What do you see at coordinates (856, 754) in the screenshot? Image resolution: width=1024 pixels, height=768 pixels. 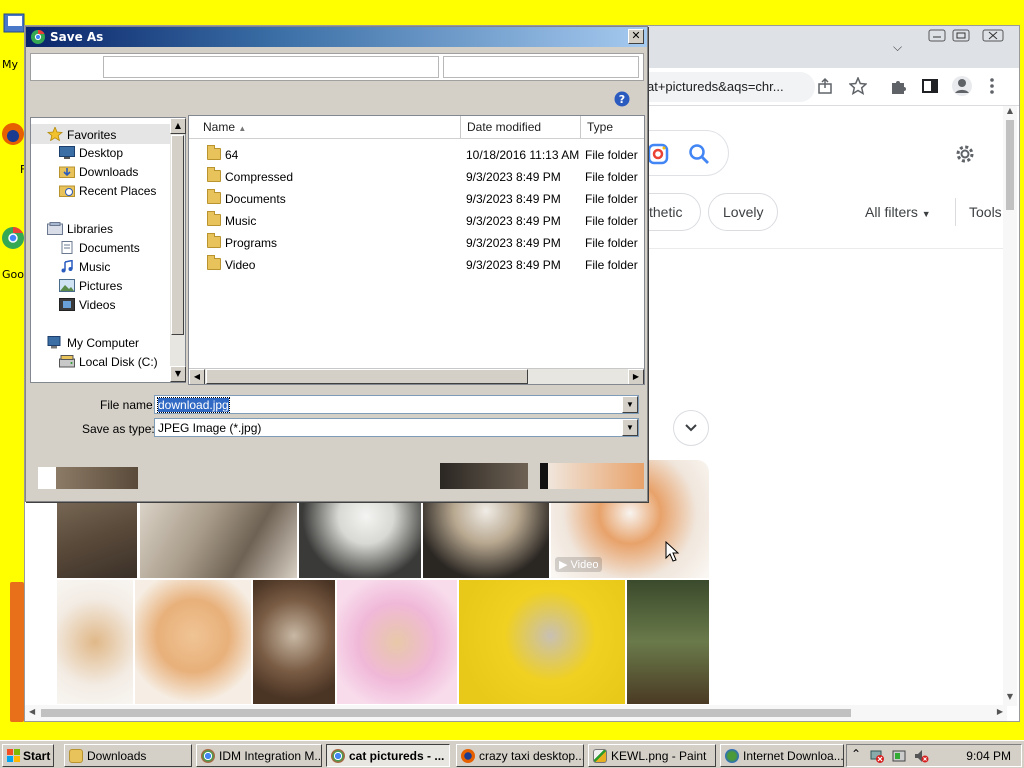 I see `tray-expand-icon: ⌃` at bounding box center [856, 754].